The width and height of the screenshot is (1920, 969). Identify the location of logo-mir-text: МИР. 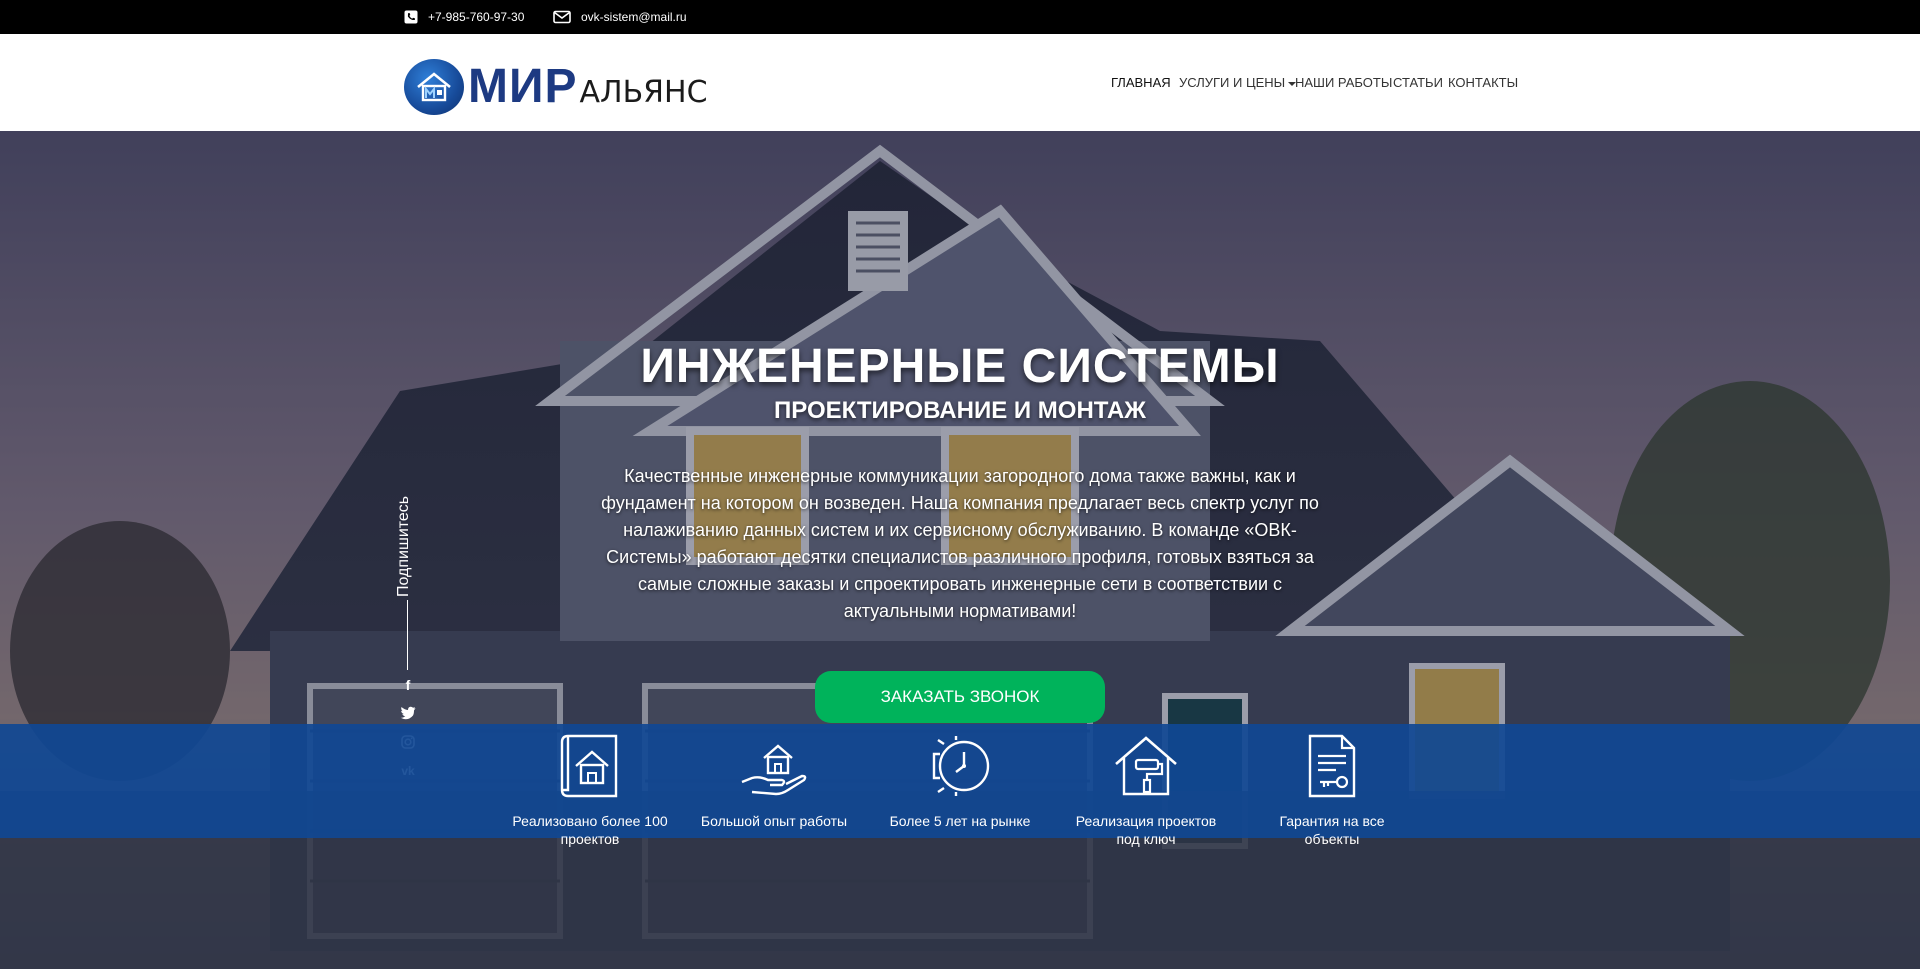
(523, 86).